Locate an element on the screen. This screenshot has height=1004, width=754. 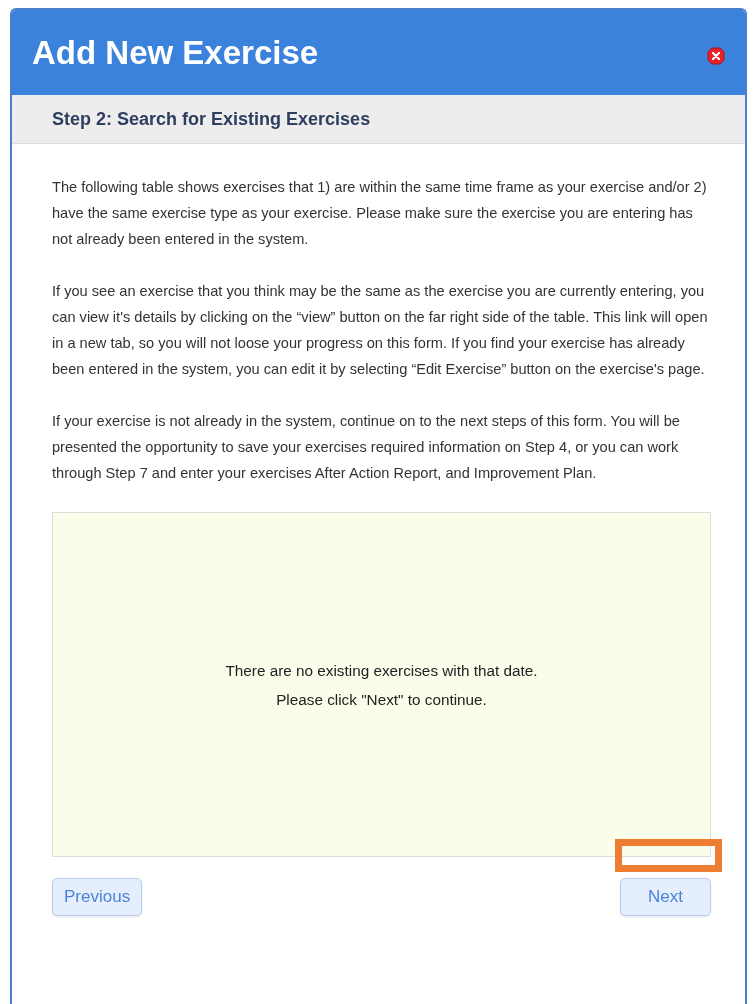
empty-message: There are no existing exercises with that date. is located at coordinates (381, 670).